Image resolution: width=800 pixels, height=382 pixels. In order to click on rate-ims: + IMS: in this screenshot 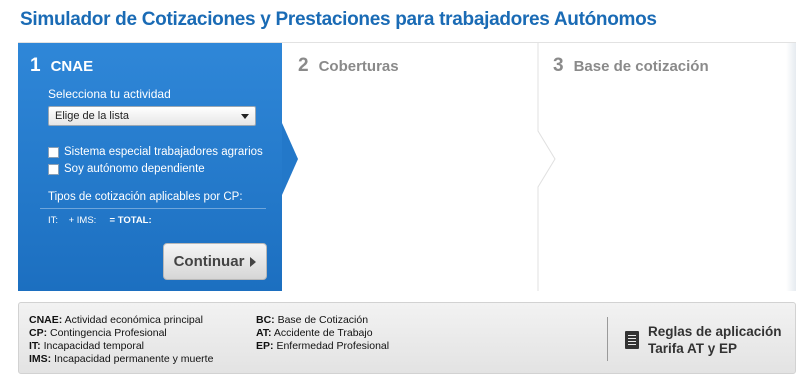, I will do `click(82, 220)`.